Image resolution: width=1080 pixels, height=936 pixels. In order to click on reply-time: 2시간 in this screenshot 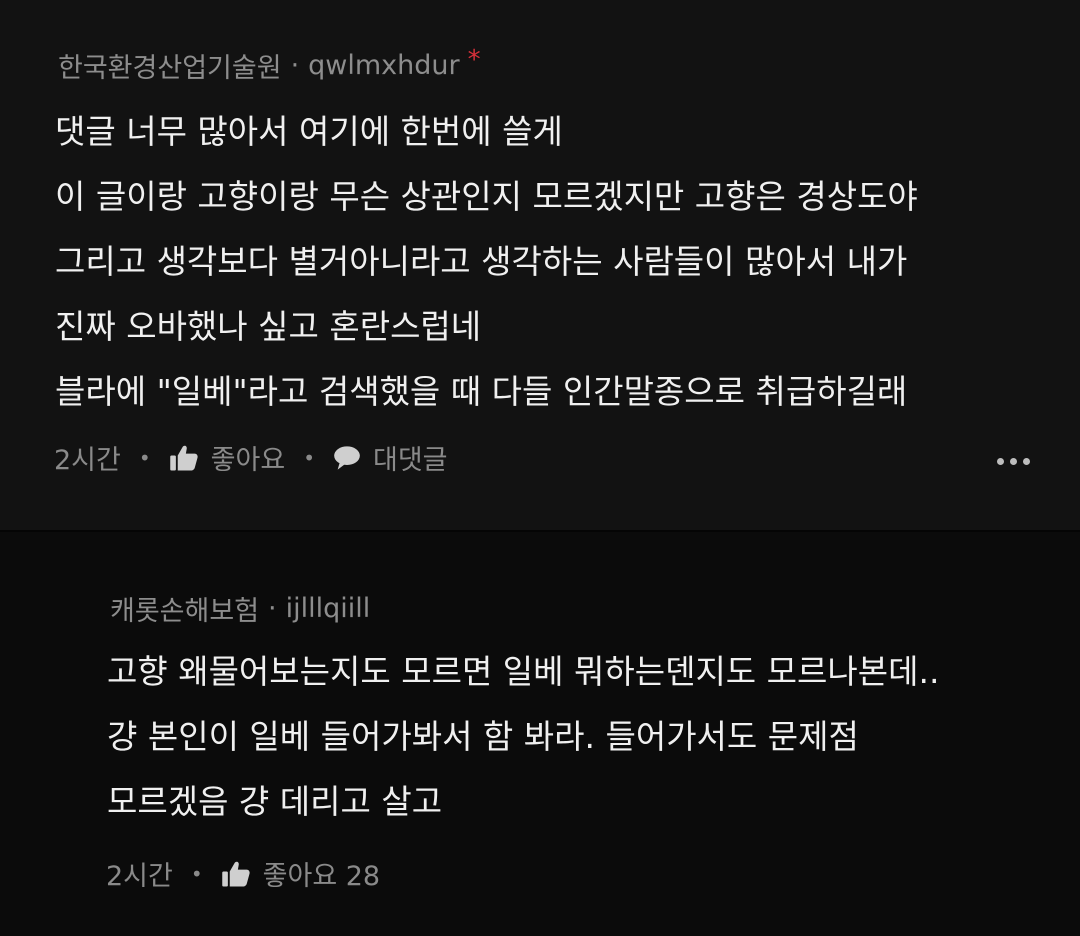, I will do `click(139, 876)`.